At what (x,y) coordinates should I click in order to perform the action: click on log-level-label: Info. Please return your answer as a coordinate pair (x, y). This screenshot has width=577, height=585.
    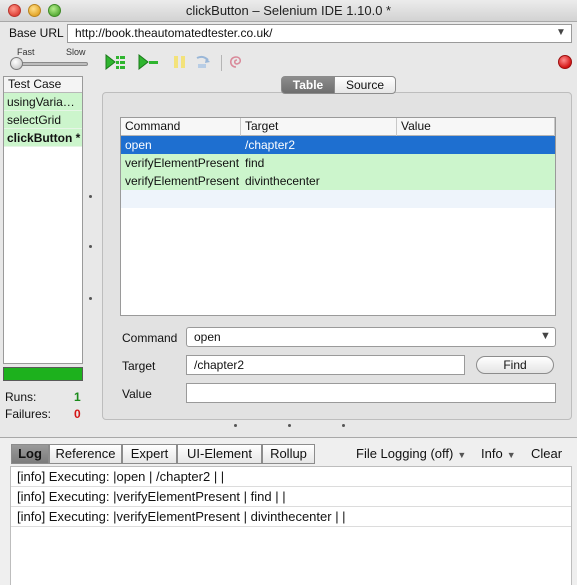
    Looking at the image, I should click on (492, 453).